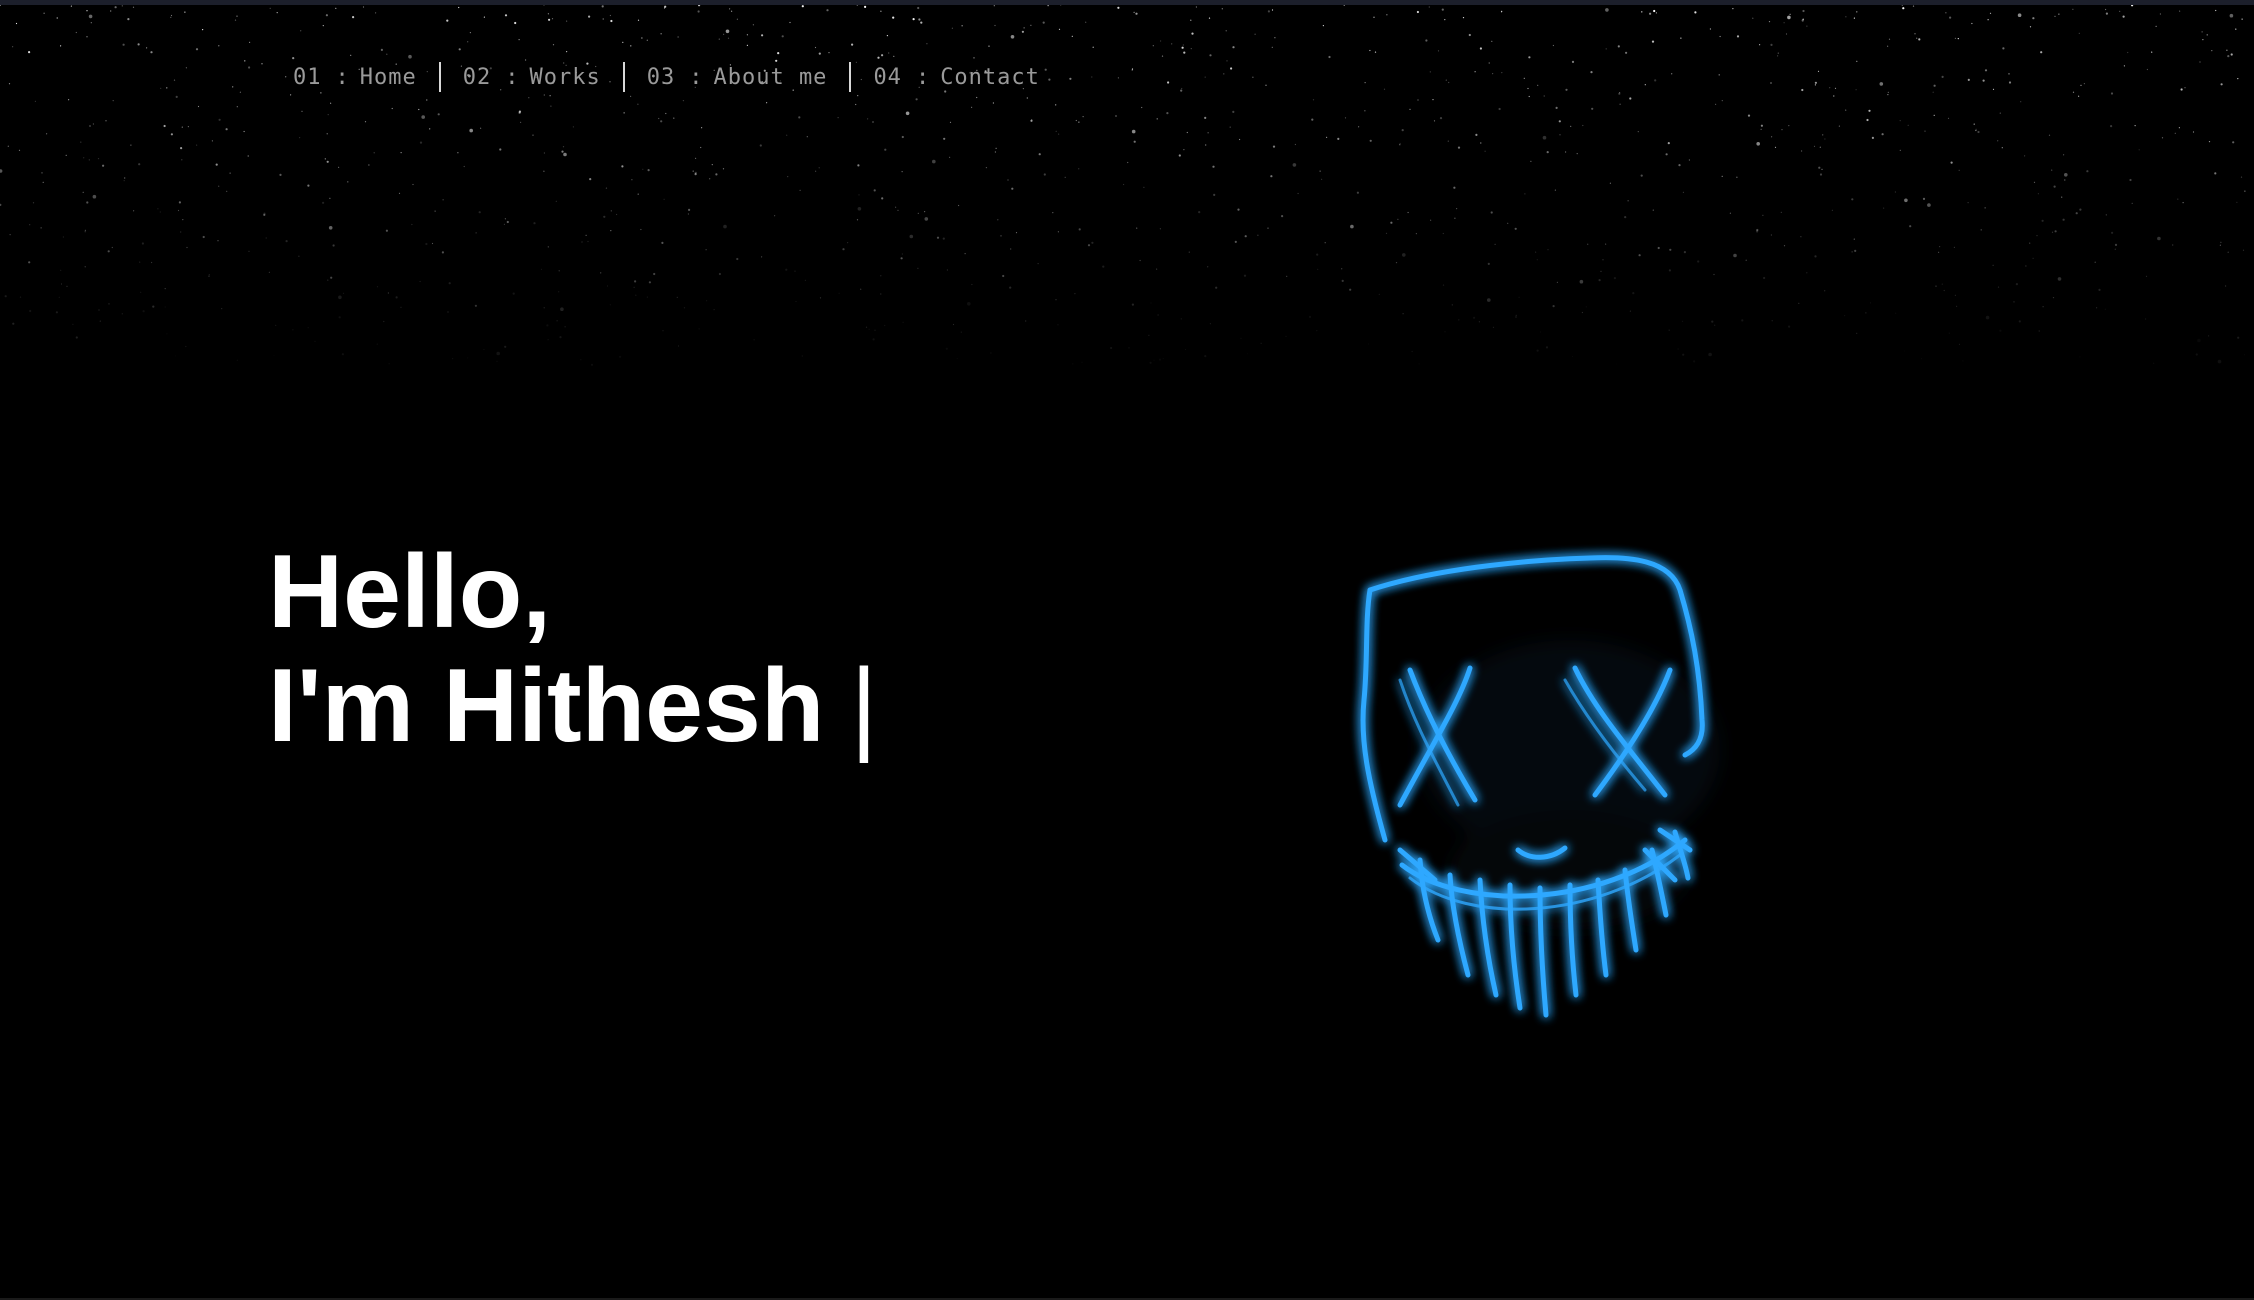  Describe the element at coordinates (565, 77) in the screenshot. I see `nav-item-label: Works` at that location.